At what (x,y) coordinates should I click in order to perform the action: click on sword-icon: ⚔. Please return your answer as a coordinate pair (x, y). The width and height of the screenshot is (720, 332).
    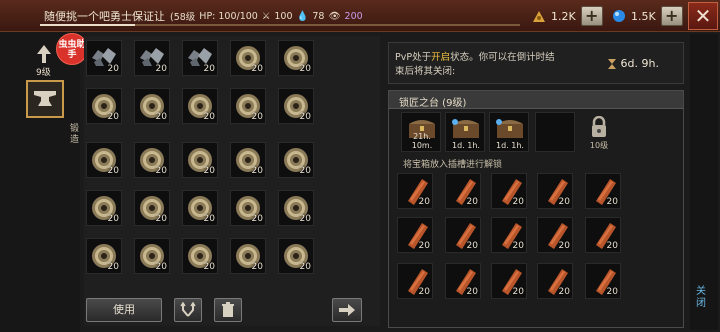
    Looking at the image, I should click on (266, 16).